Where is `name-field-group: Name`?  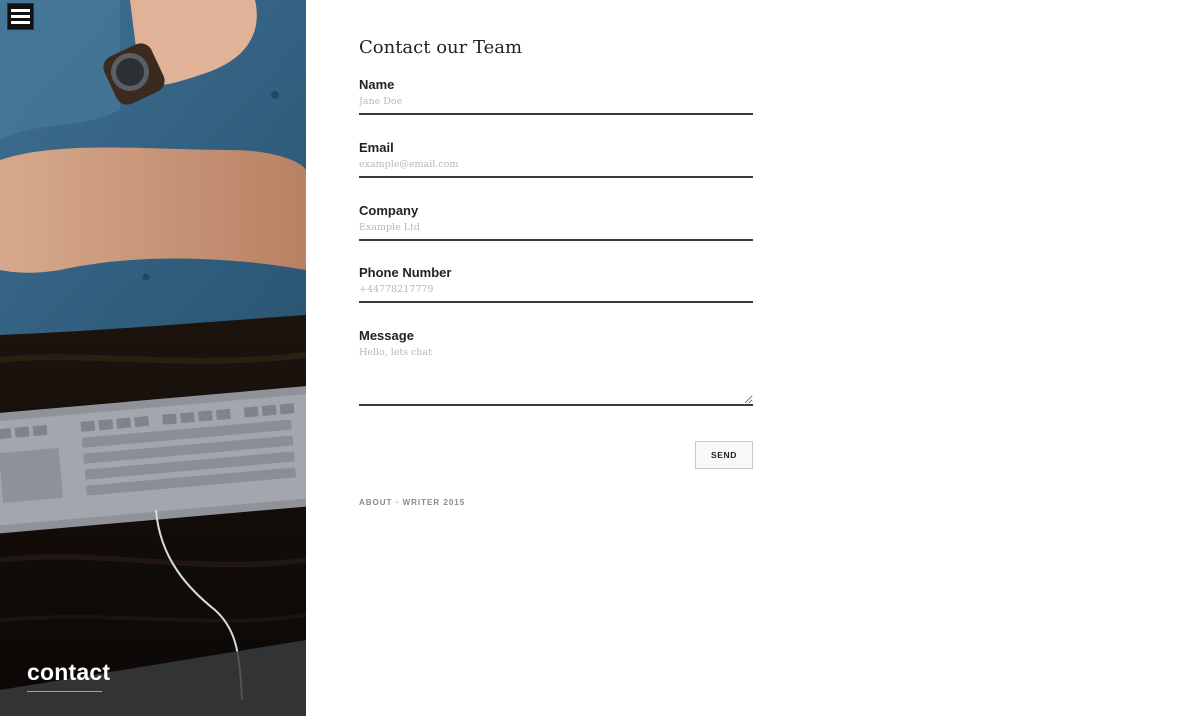 name-field-group: Name is located at coordinates (556, 96).